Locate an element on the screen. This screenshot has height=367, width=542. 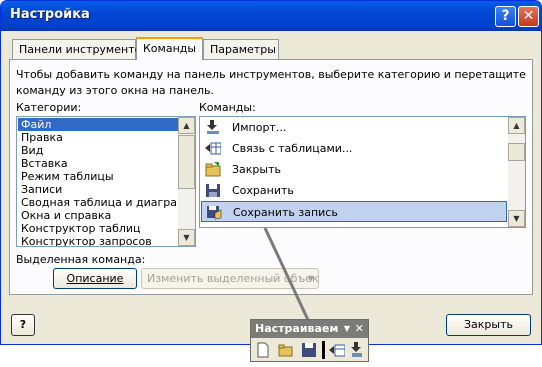
floating-toolbar-title: Настраиваем is located at coordinates (297, 328).